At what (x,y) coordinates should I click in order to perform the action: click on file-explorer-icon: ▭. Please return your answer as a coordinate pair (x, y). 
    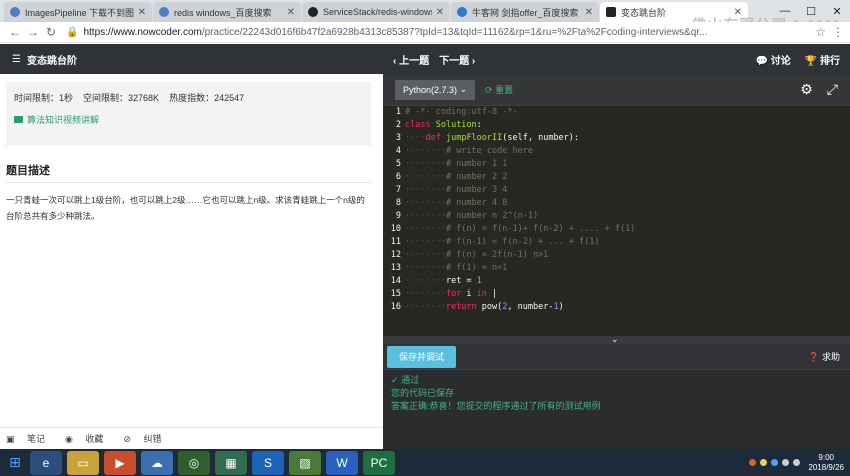
    Looking at the image, I should click on (83, 462).